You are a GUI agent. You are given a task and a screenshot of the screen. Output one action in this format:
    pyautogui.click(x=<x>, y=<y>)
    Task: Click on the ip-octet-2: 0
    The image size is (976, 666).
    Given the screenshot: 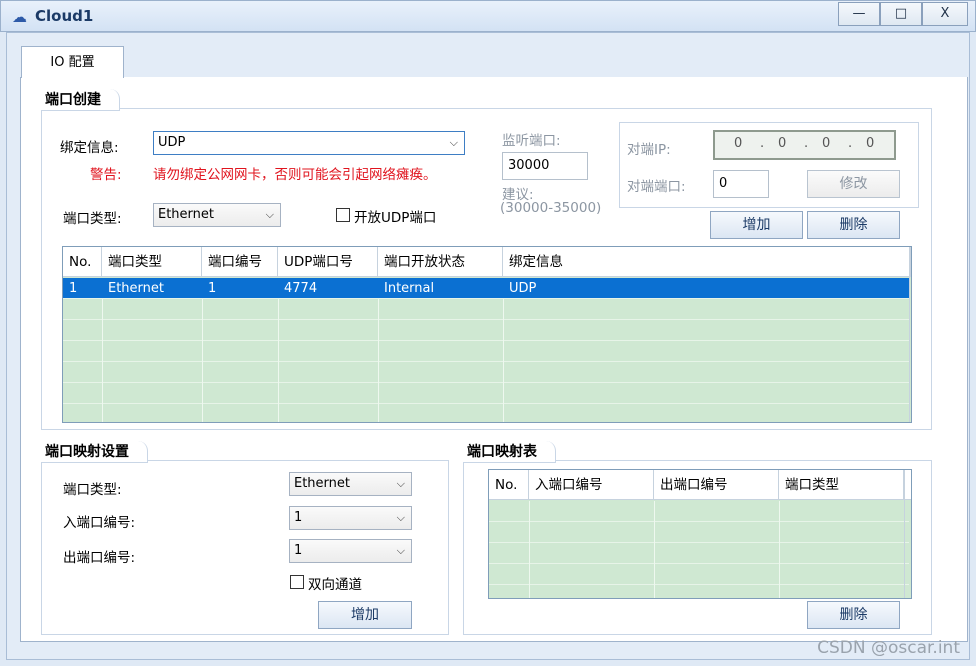 What is the action you would take?
    pyautogui.click(x=782, y=143)
    